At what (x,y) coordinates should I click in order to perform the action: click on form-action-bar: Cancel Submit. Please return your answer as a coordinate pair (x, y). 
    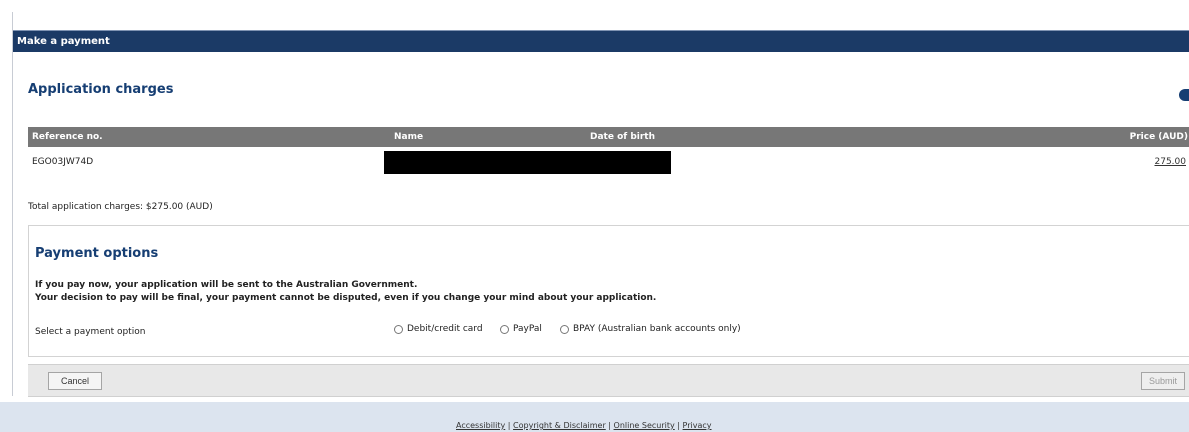
    Looking at the image, I should click on (608, 380).